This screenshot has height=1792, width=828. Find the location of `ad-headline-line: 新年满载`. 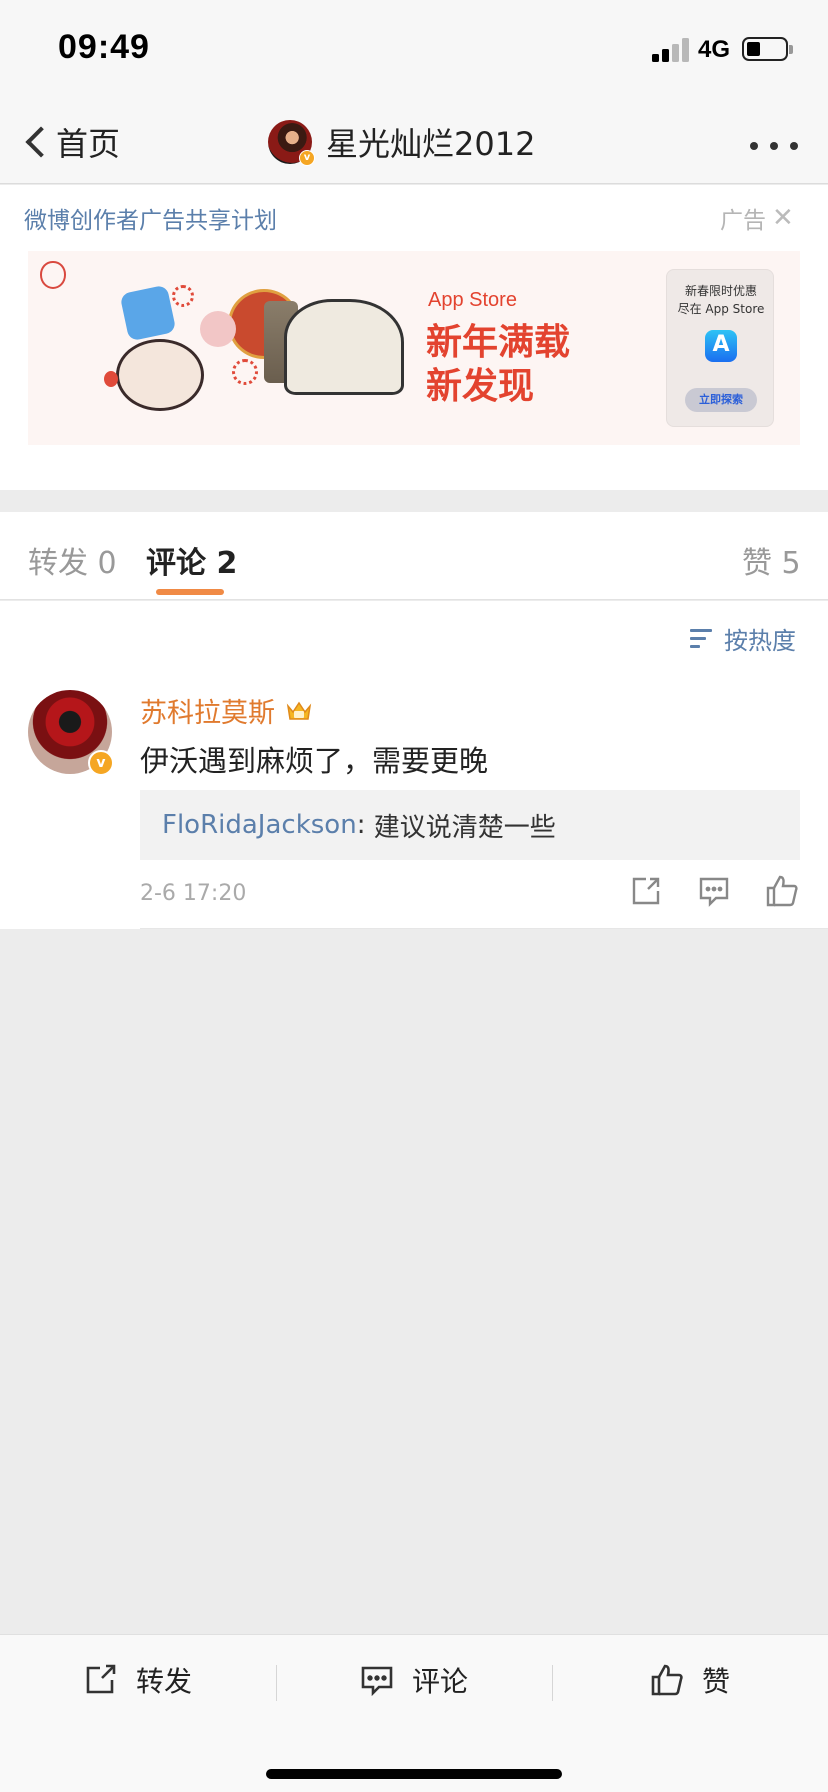

ad-headline-line: 新年满载 is located at coordinates (498, 342).